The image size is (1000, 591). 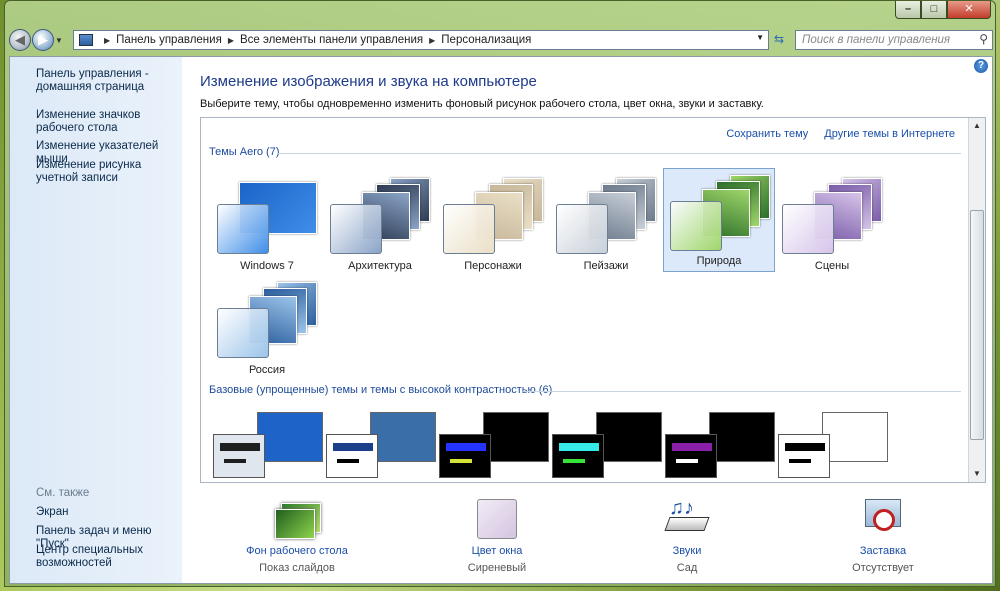 I want to click on setting-value: Показ слайдов, so click(x=297, y=568).